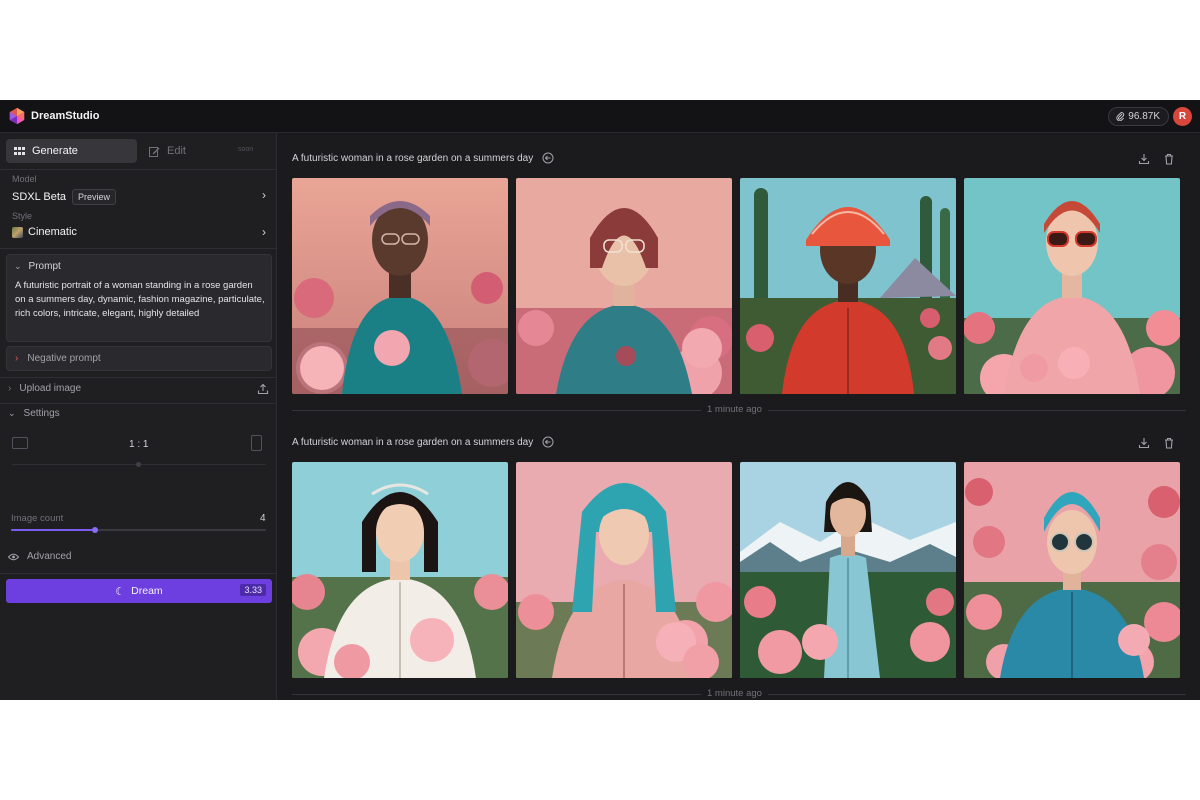 The image size is (1200, 800). I want to click on negative-prompt-label: Negative prompt, so click(64, 358).